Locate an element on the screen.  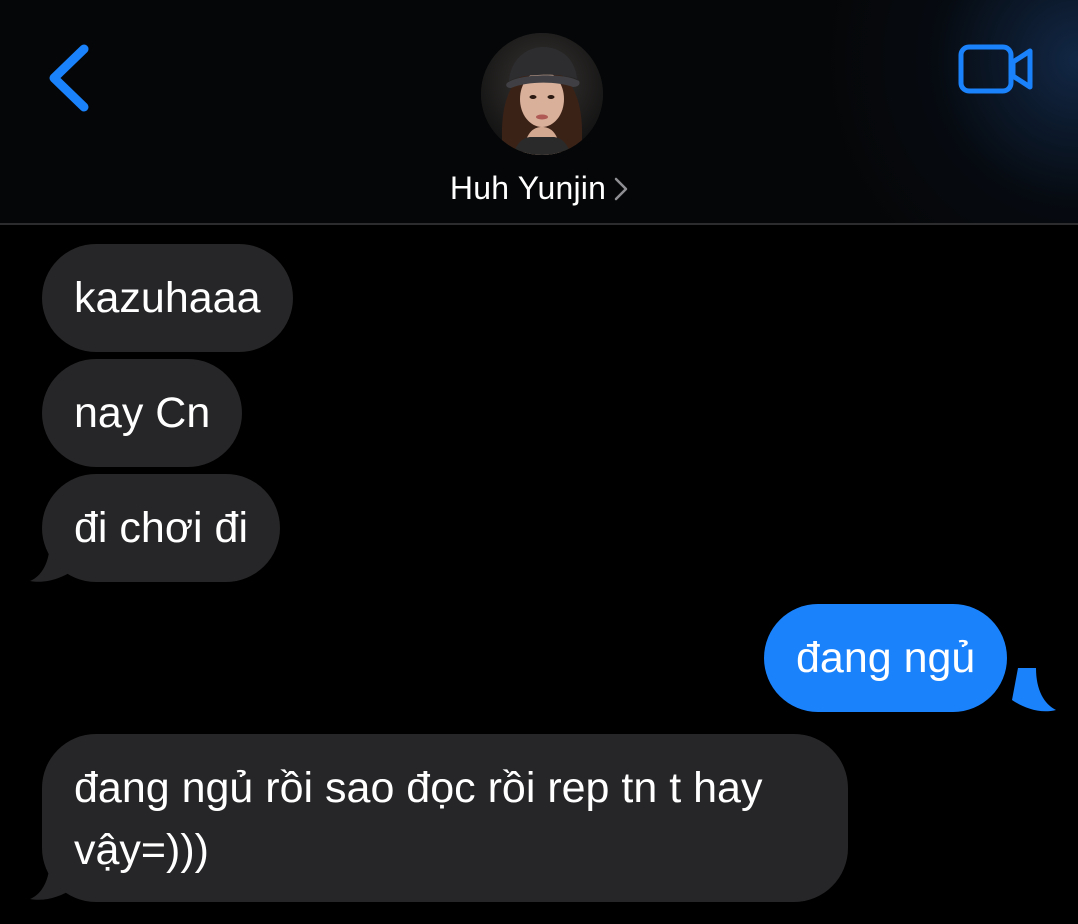
message-text: đi chơi đi is located at coordinates (161, 528).